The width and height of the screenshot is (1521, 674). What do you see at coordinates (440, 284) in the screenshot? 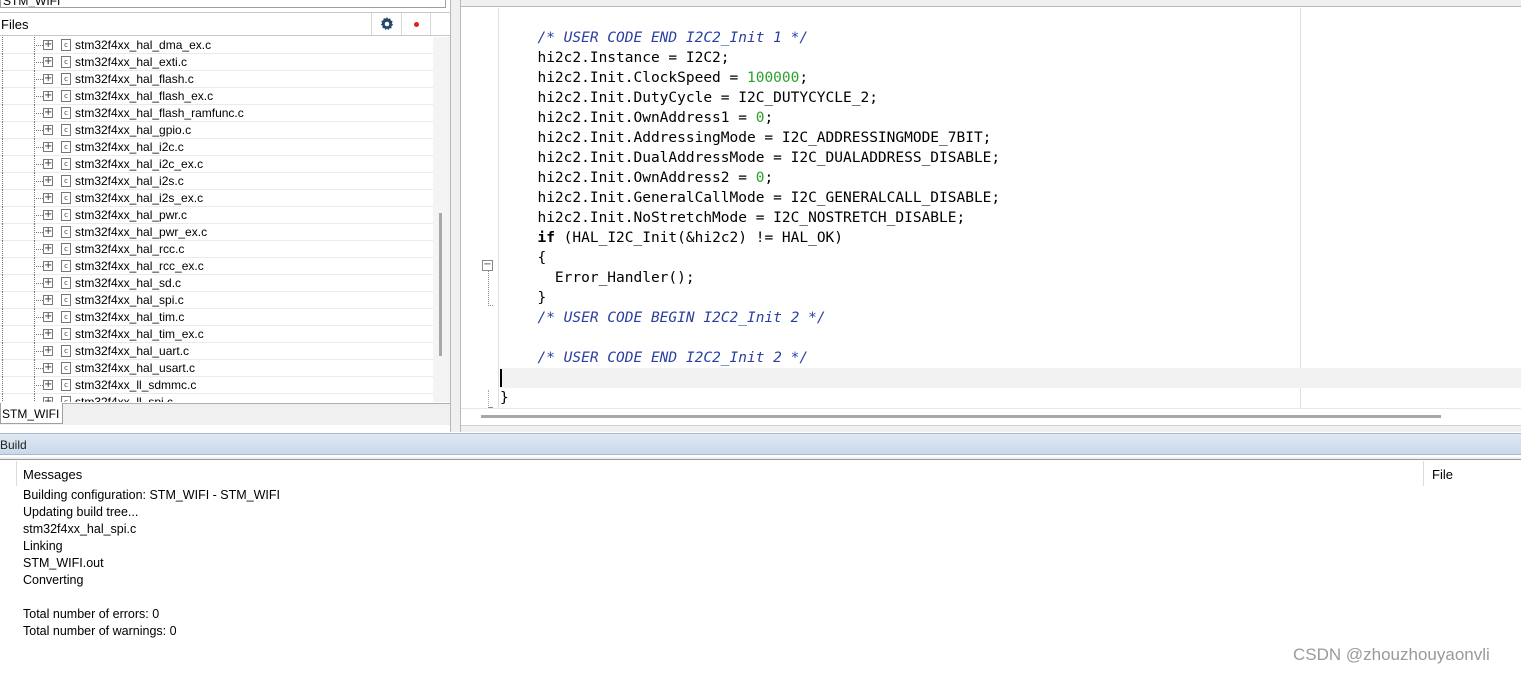
I see `file-tree-scroll-thumb` at bounding box center [440, 284].